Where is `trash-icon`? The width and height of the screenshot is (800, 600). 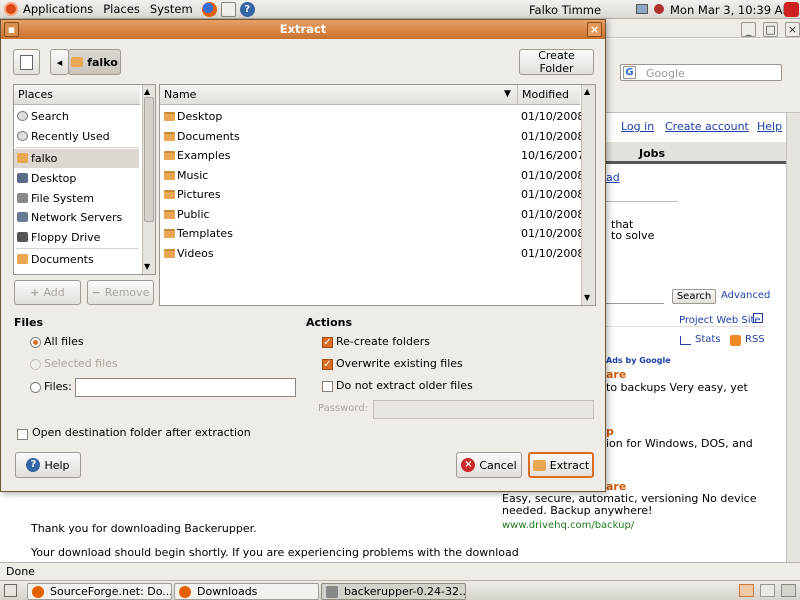 trash-icon is located at coordinates (788, 590).